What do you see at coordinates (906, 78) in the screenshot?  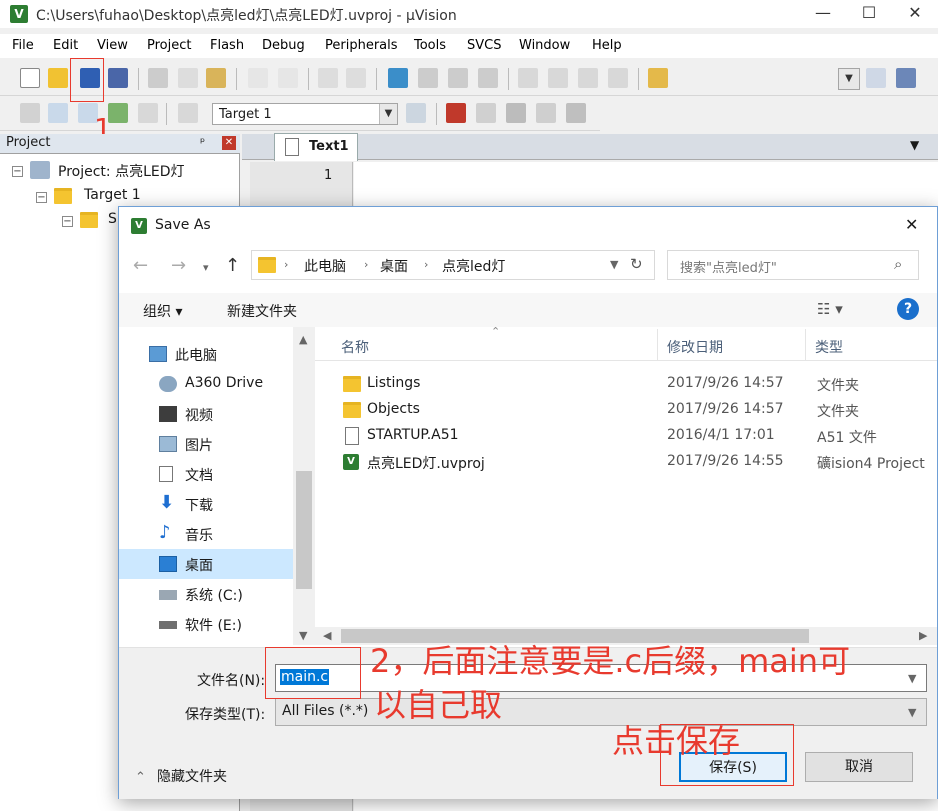 I see `incremental-find-icon` at bounding box center [906, 78].